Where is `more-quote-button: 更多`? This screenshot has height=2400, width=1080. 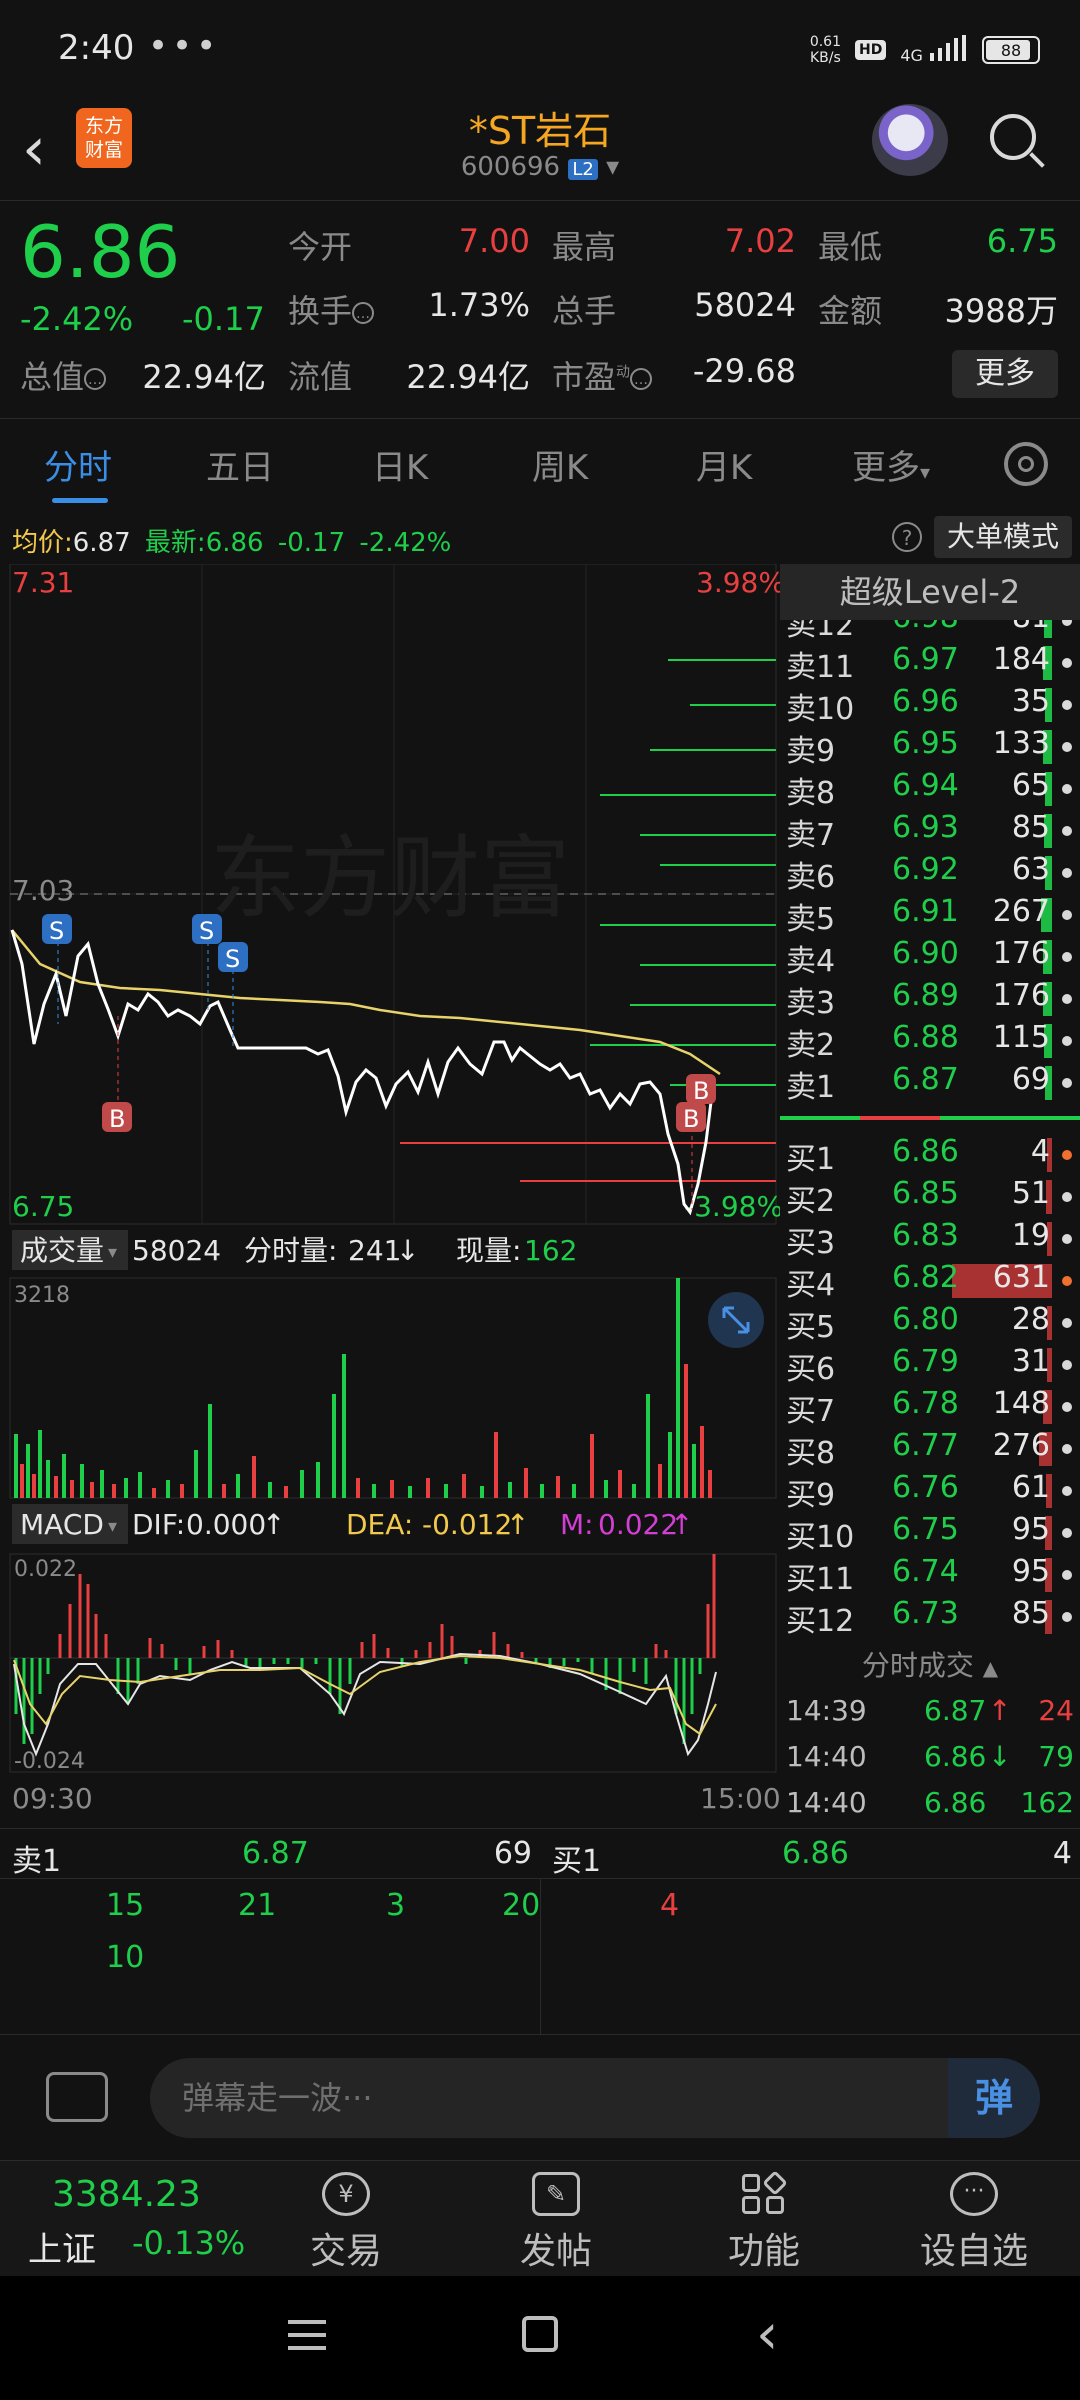 more-quote-button: 更多 is located at coordinates (1005, 374).